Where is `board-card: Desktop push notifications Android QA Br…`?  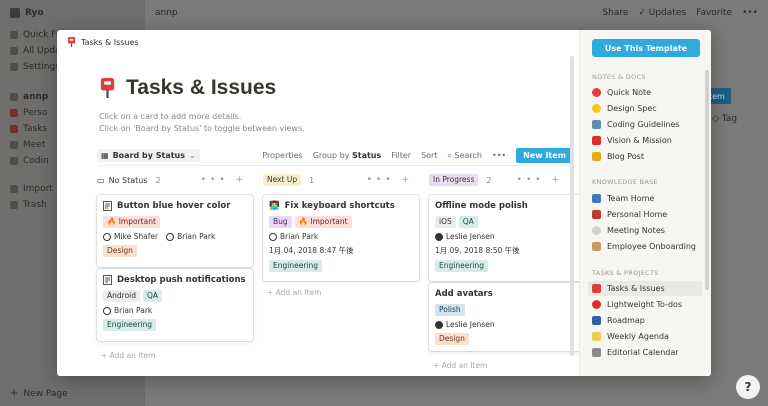 board-card: Desktop push notifications Android QA Br… is located at coordinates (175, 305).